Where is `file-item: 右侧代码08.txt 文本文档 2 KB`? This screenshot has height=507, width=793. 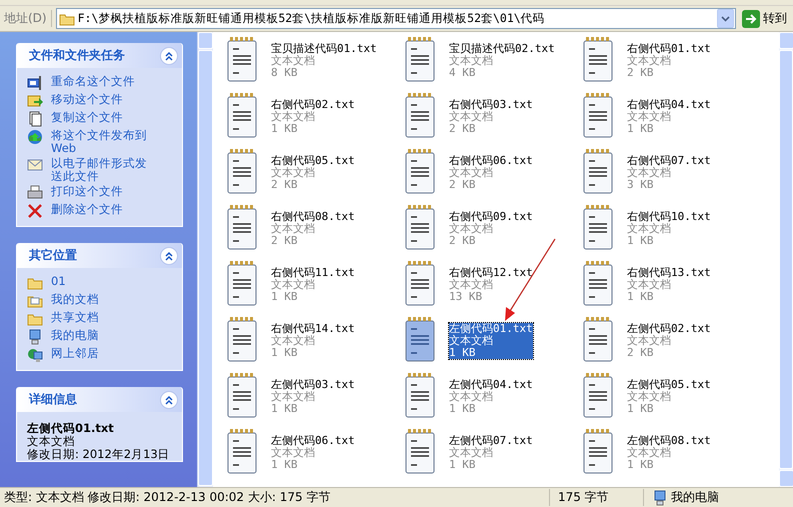
file-item: 右侧代码08.txt 文本文档 2 KB is located at coordinates (313, 229).